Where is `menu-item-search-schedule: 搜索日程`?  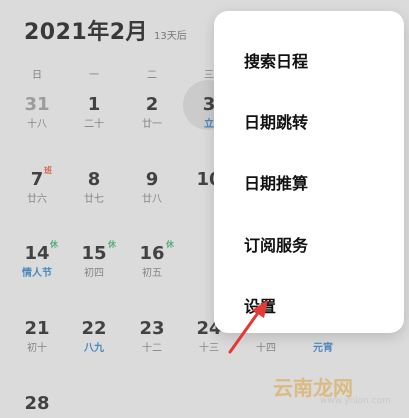
menu-item-search-schedule: 搜索日程 is located at coordinates (314, 62).